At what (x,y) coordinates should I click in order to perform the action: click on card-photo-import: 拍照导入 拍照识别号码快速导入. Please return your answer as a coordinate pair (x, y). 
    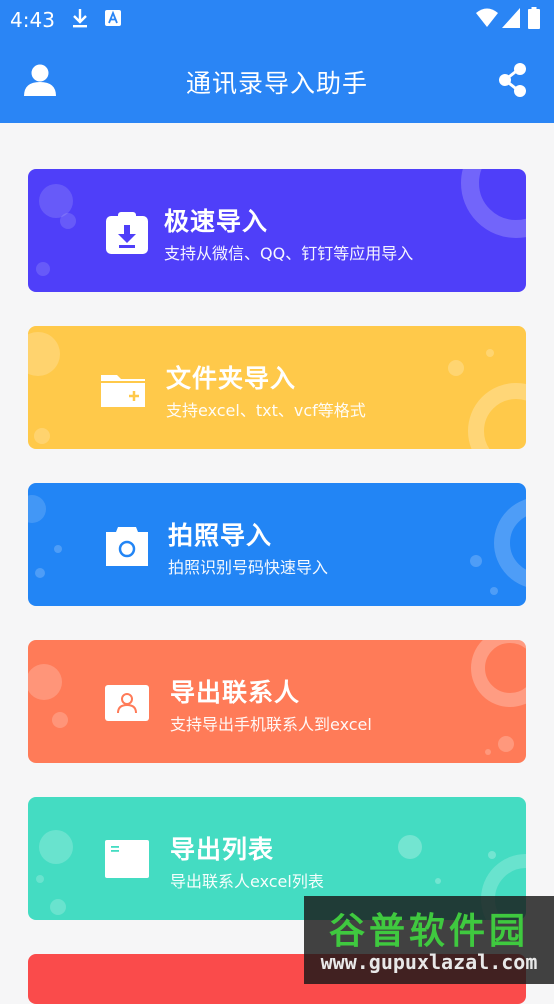
    Looking at the image, I should click on (277, 544).